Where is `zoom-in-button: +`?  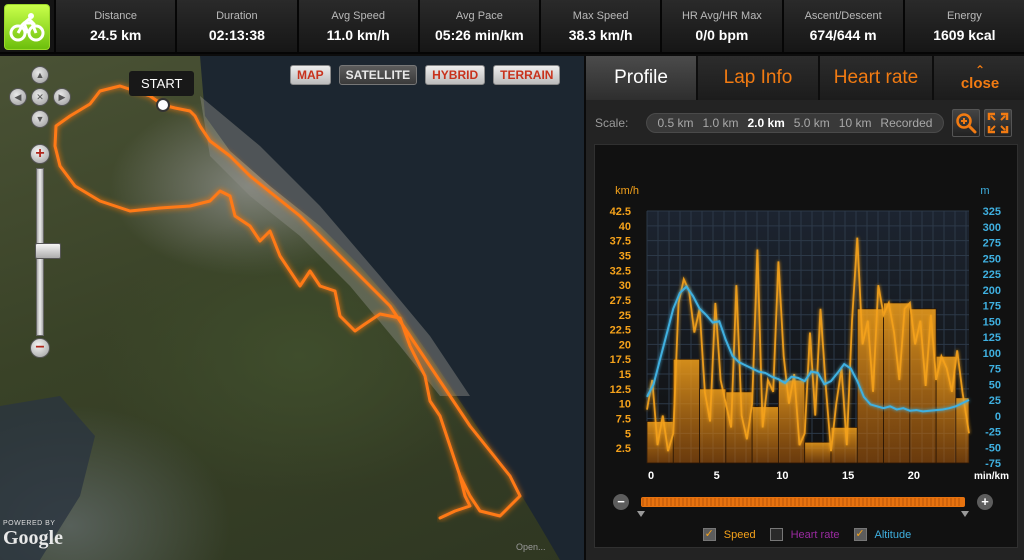 zoom-in-button: + is located at coordinates (40, 154).